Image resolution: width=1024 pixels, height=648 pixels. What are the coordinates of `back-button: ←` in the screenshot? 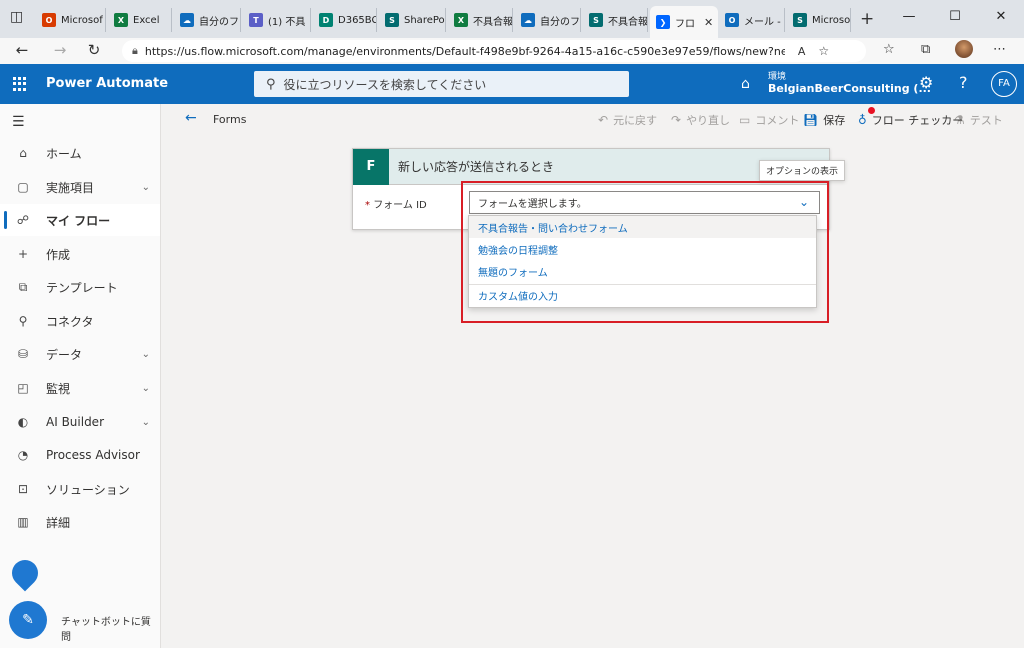 It's located at (22, 50).